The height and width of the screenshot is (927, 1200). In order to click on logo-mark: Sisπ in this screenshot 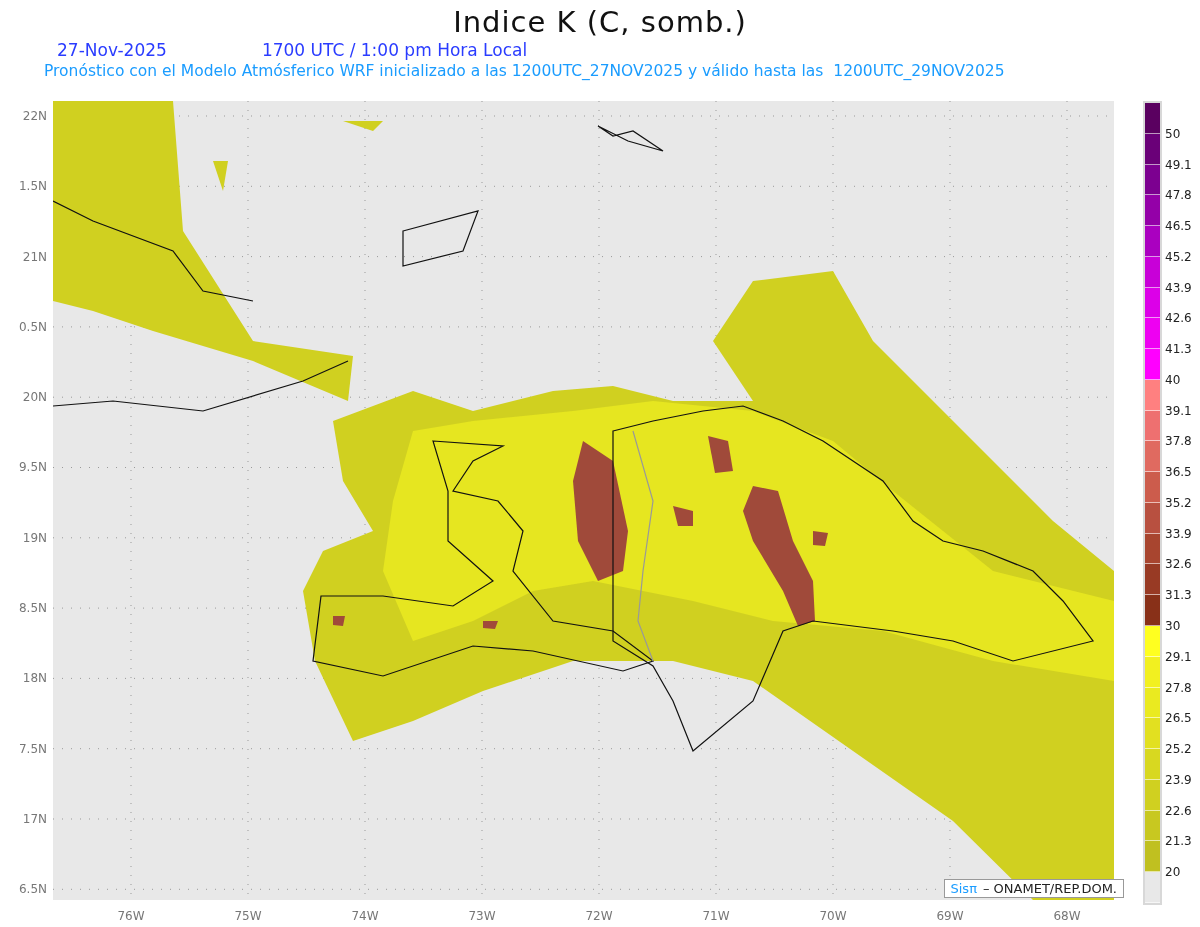, I will do `click(963, 888)`.